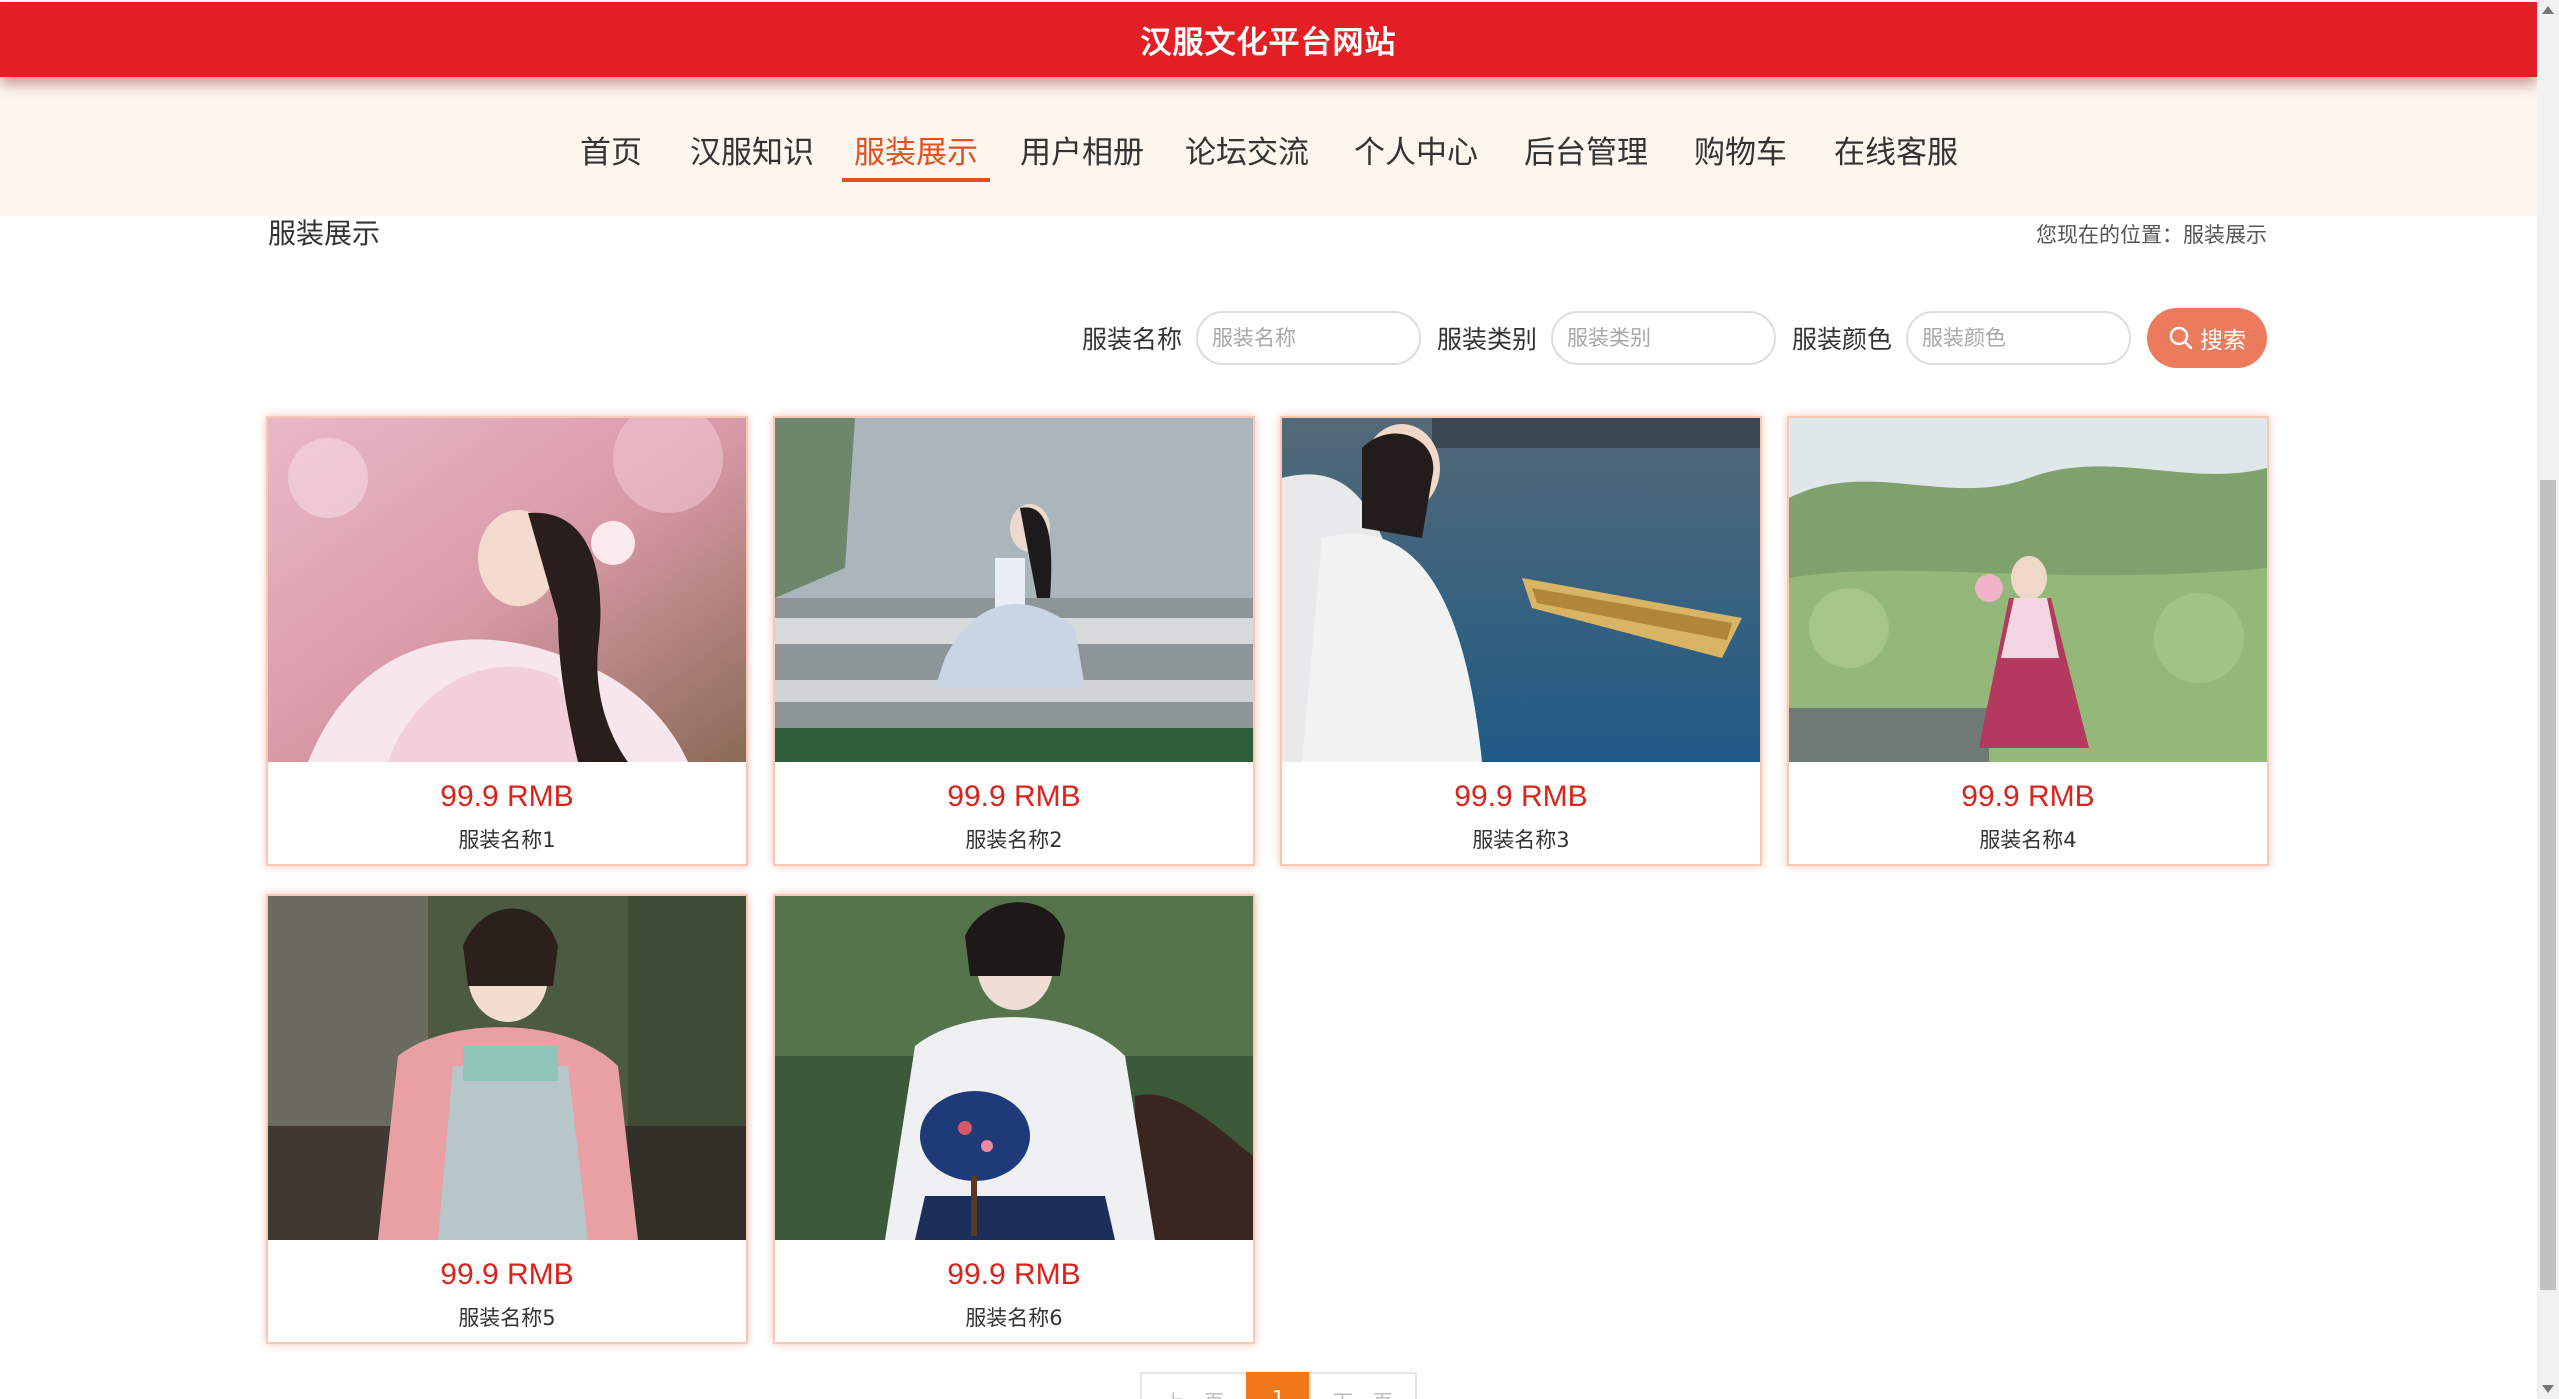 The width and height of the screenshot is (2559, 1399). Describe the element at coordinates (752, 152) in the screenshot. I see `nav-item-hanfu-knowledge: 汉服知识` at that location.